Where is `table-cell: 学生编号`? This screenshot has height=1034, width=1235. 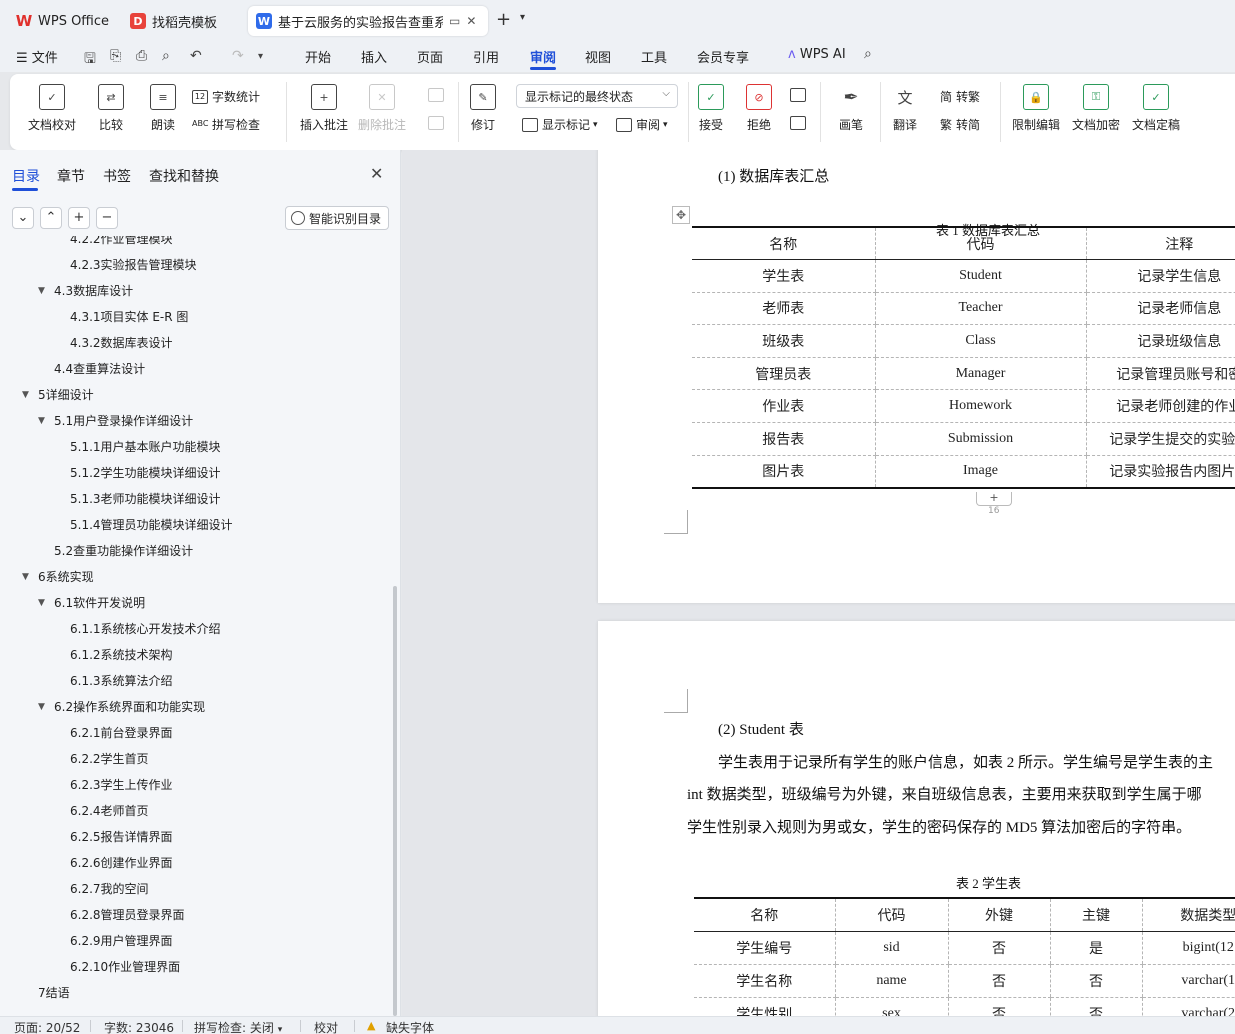
table-cell: 学生编号 is located at coordinates (764, 948).